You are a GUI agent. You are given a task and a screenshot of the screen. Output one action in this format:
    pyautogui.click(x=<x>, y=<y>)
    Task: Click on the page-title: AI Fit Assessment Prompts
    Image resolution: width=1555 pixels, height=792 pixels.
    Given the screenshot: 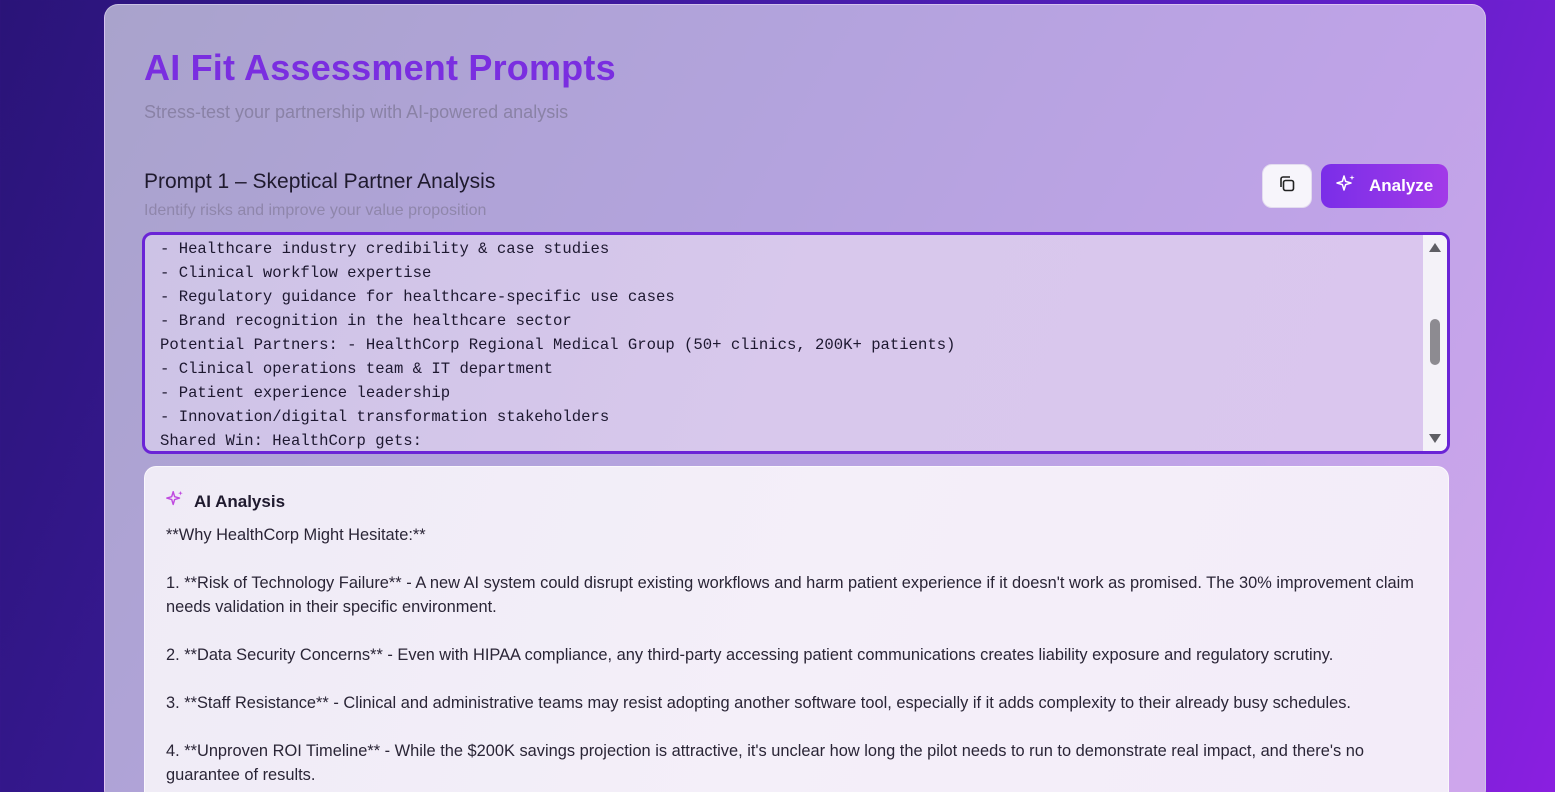 What is the action you would take?
    pyautogui.click(x=380, y=67)
    